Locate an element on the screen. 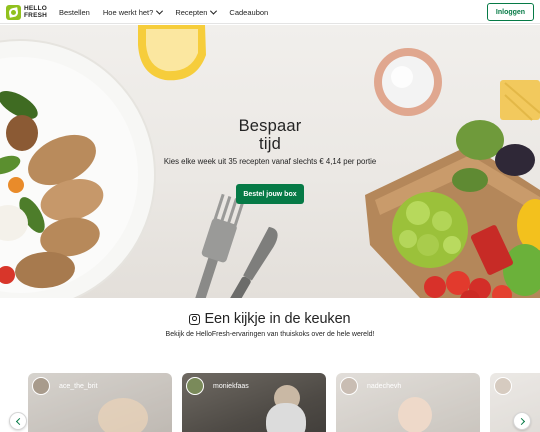  chevron-right-icon is located at coordinates (521, 421).